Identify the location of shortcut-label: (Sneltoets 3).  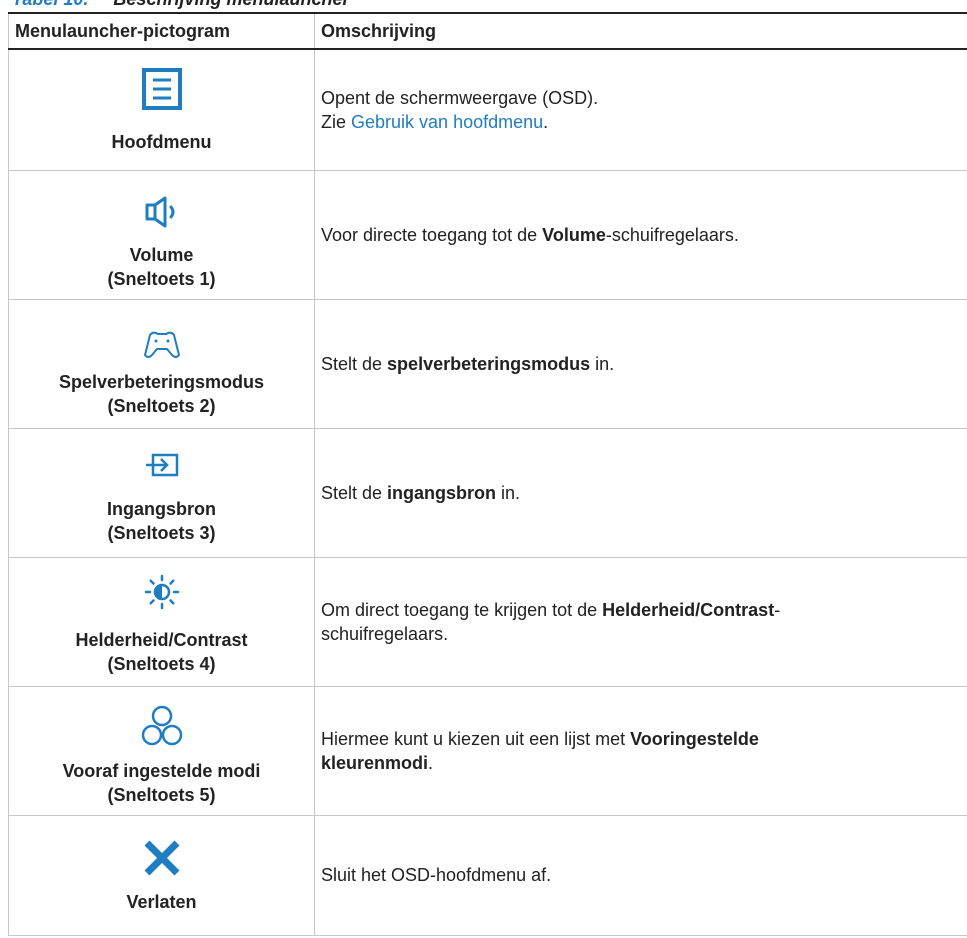
(161, 532).